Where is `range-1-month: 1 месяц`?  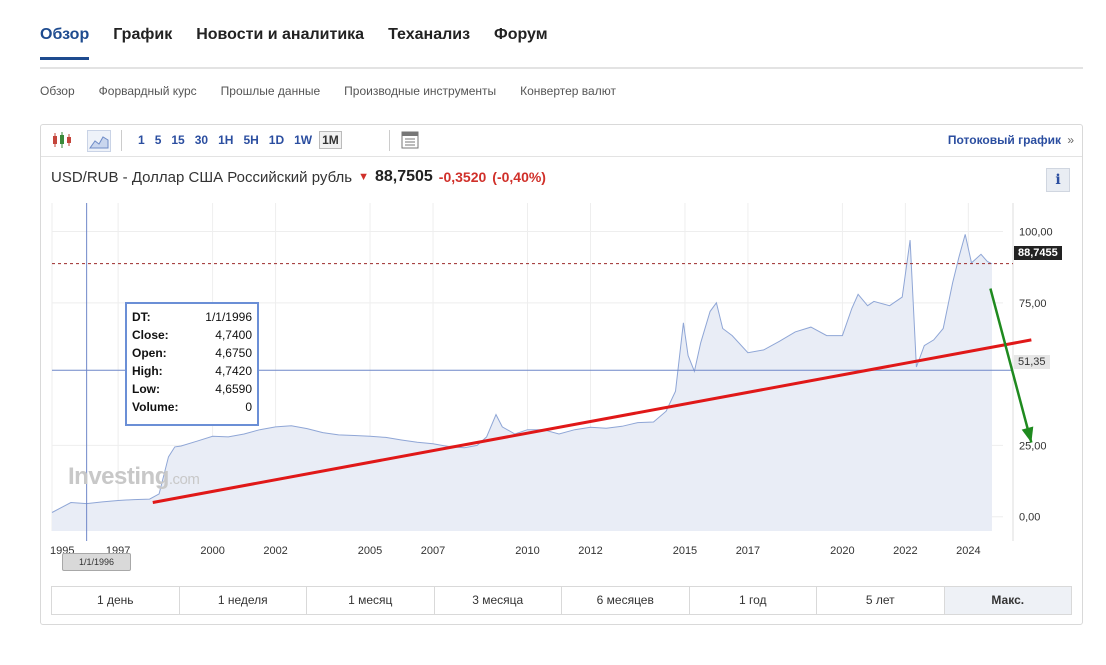 range-1-month: 1 месяц is located at coordinates (371, 600).